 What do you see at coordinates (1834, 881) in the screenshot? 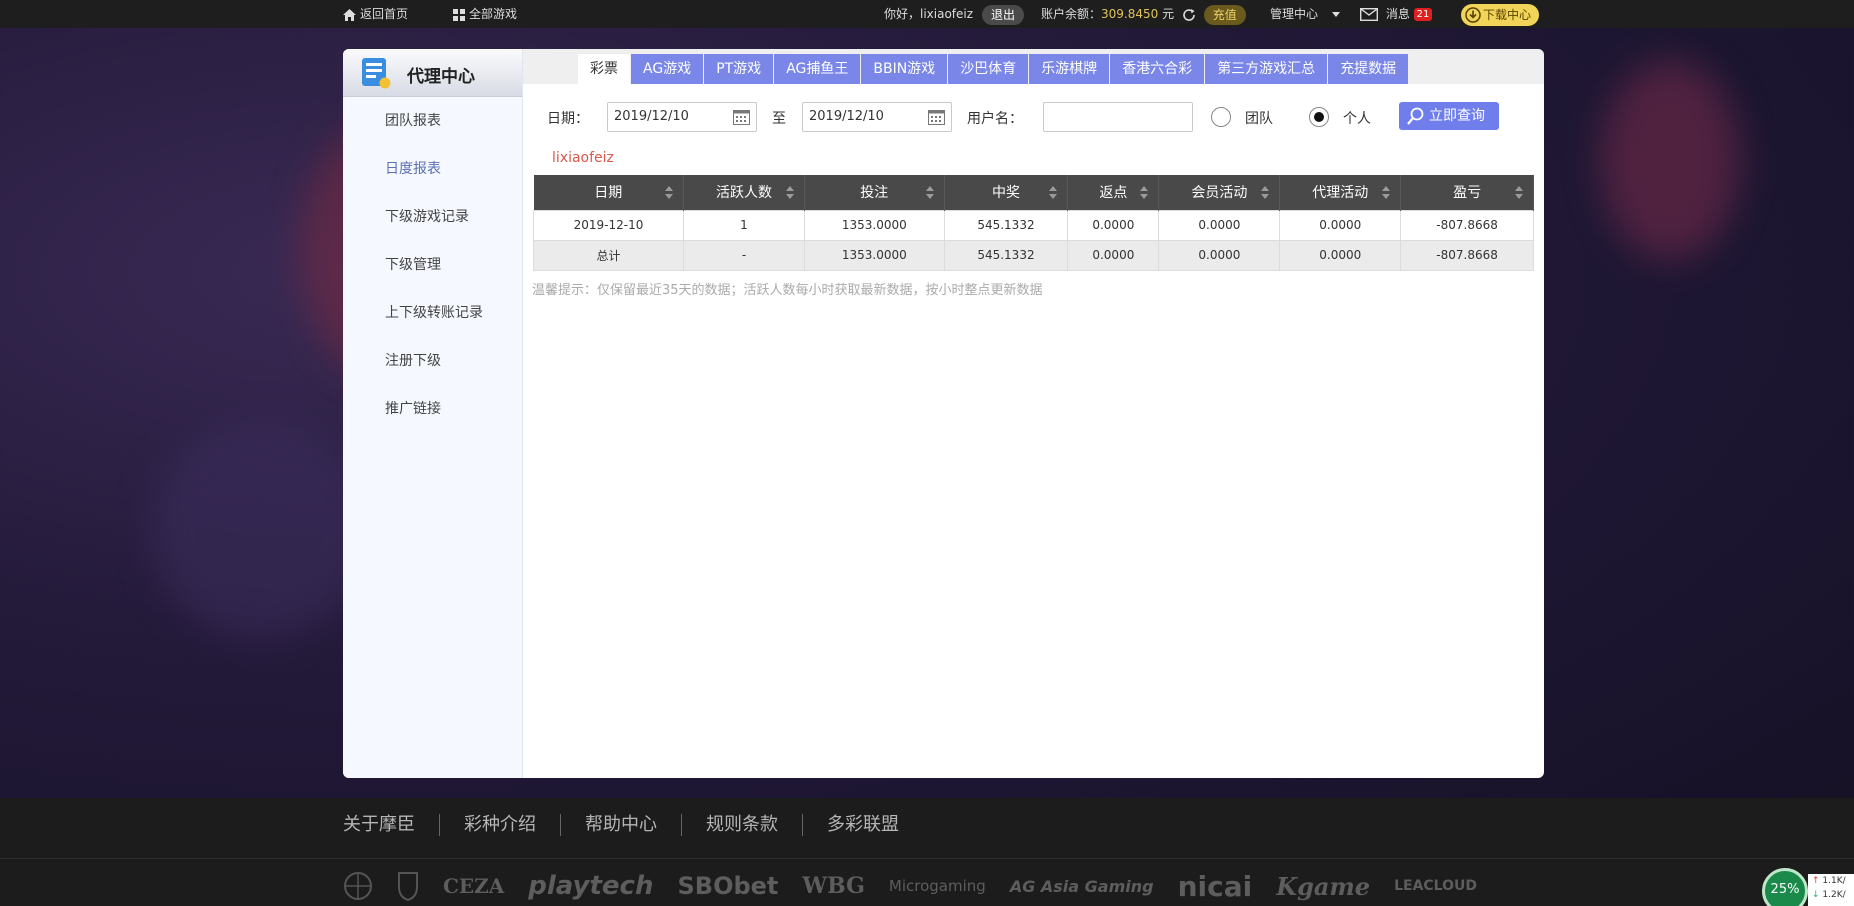
I see `upload-speed: 1.1K/` at bounding box center [1834, 881].